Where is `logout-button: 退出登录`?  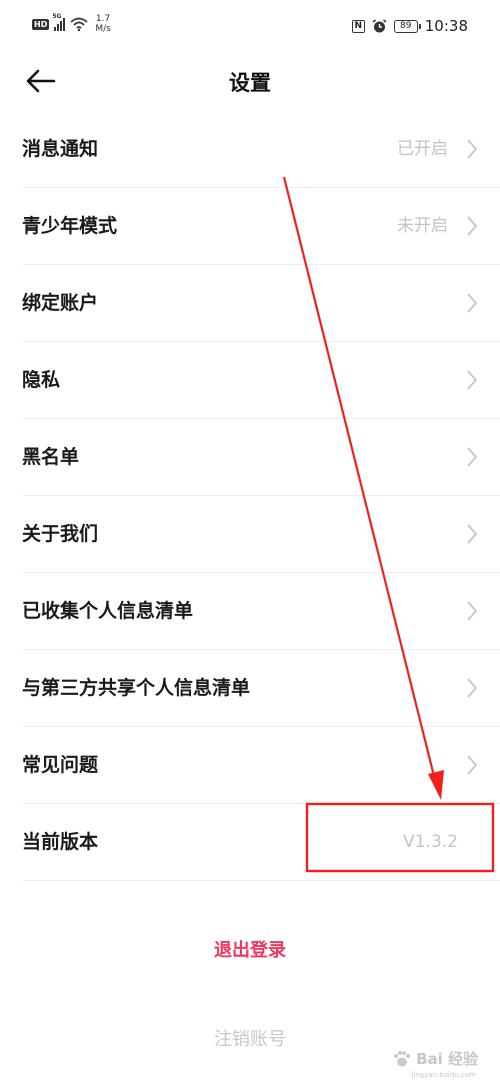 logout-button: 退出登录 is located at coordinates (250, 949).